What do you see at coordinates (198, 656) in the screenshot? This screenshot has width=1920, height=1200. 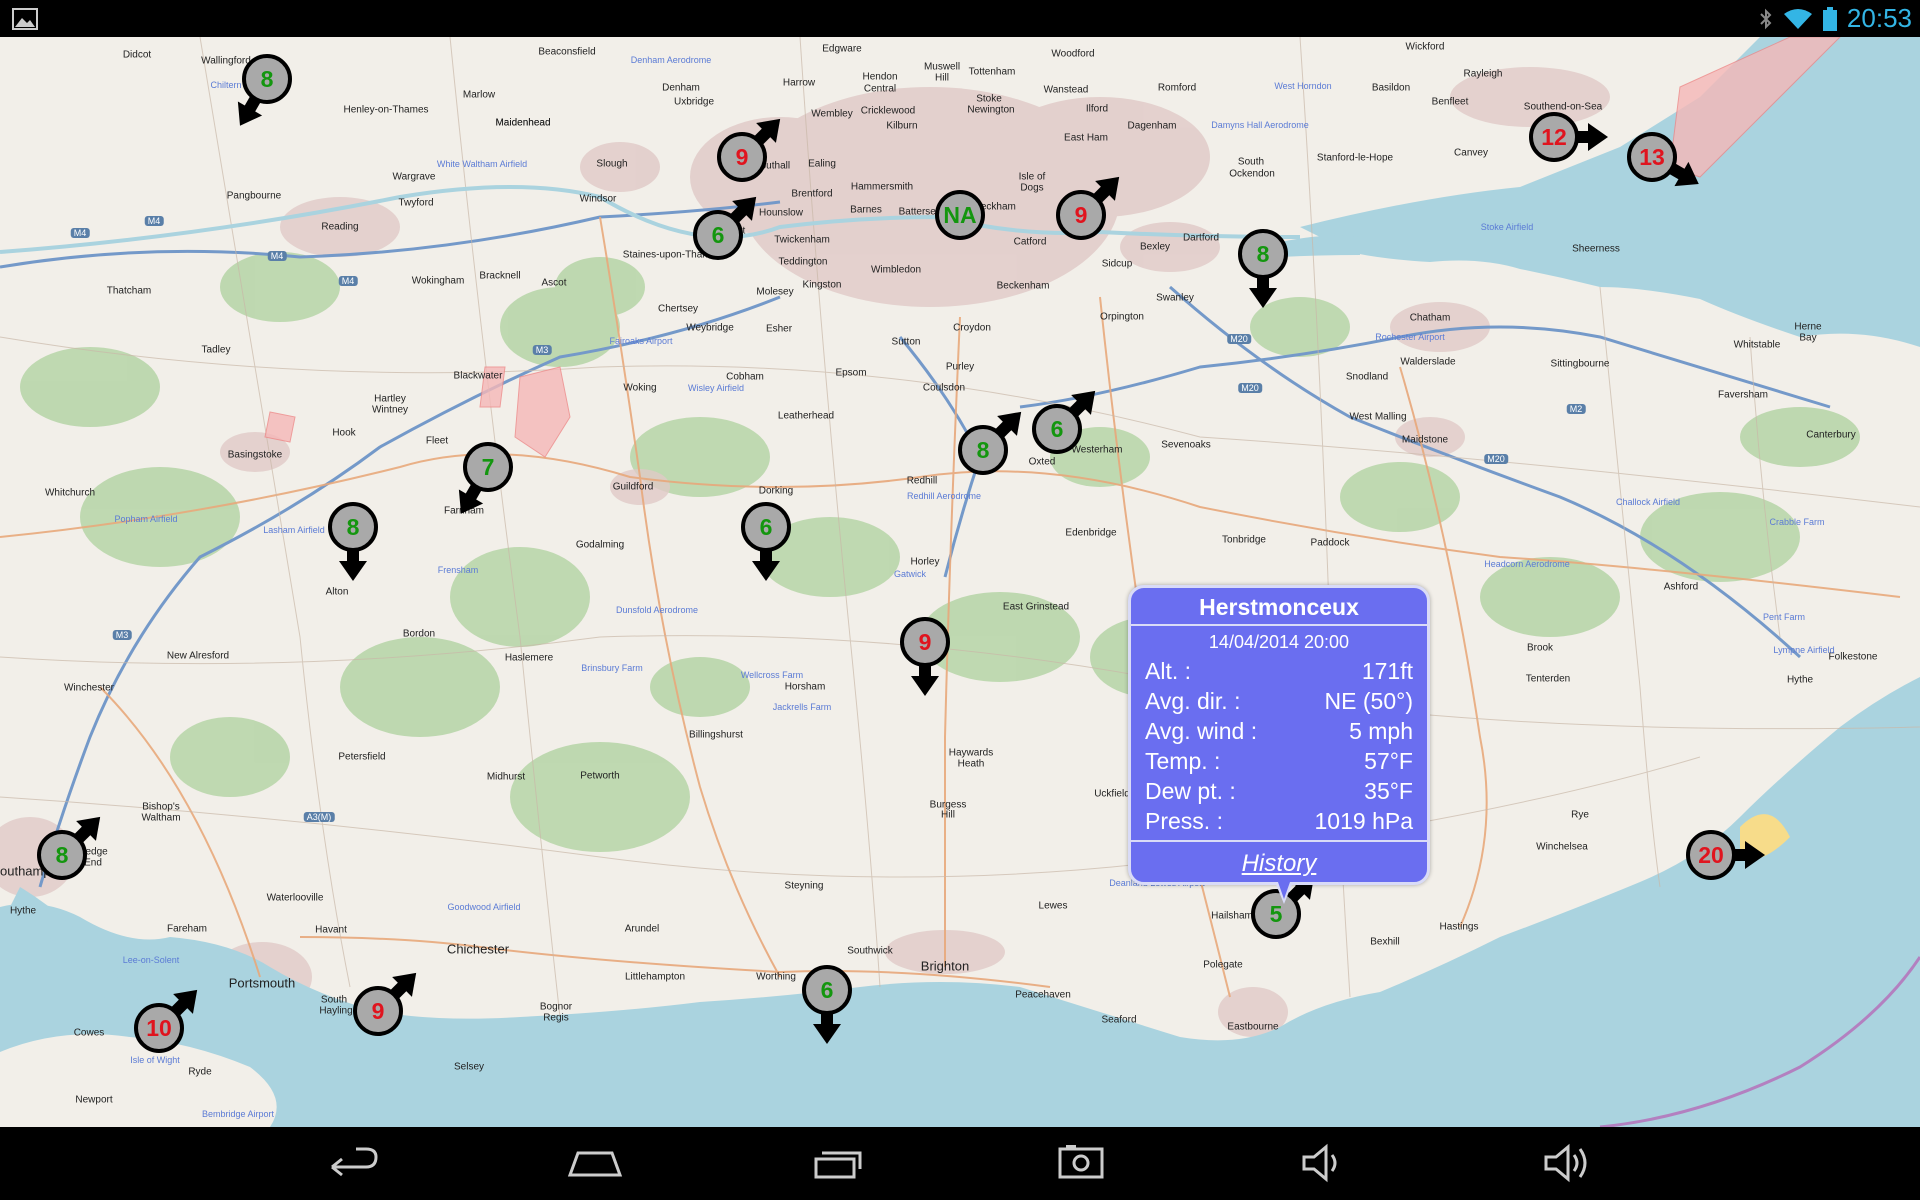 I see `place-label: New Alresford` at bounding box center [198, 656].